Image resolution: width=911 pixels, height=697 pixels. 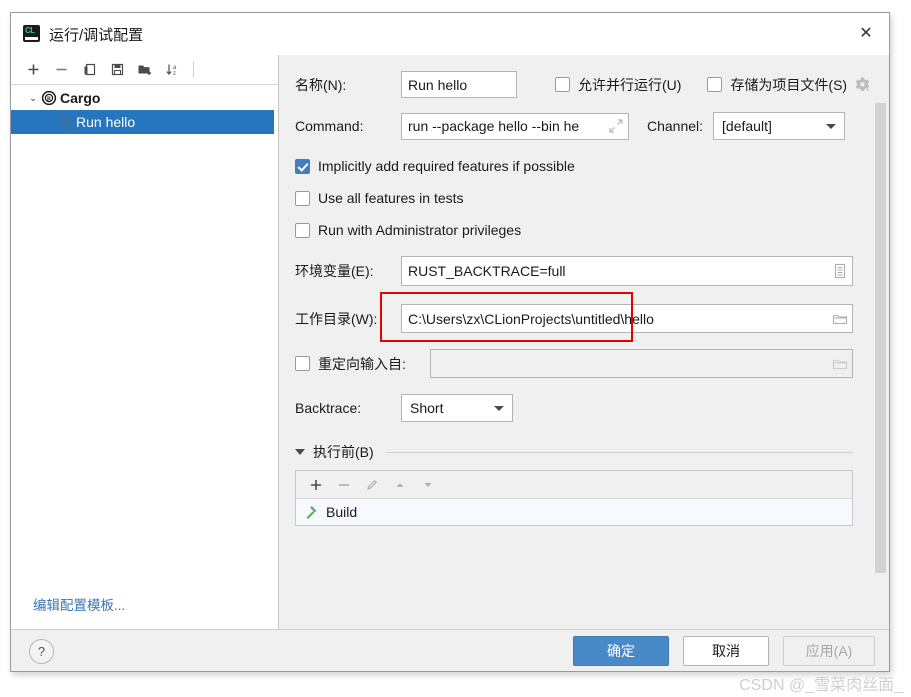 I want to click on command-row: Command: Channel: [default], so click(x=574, y=126).